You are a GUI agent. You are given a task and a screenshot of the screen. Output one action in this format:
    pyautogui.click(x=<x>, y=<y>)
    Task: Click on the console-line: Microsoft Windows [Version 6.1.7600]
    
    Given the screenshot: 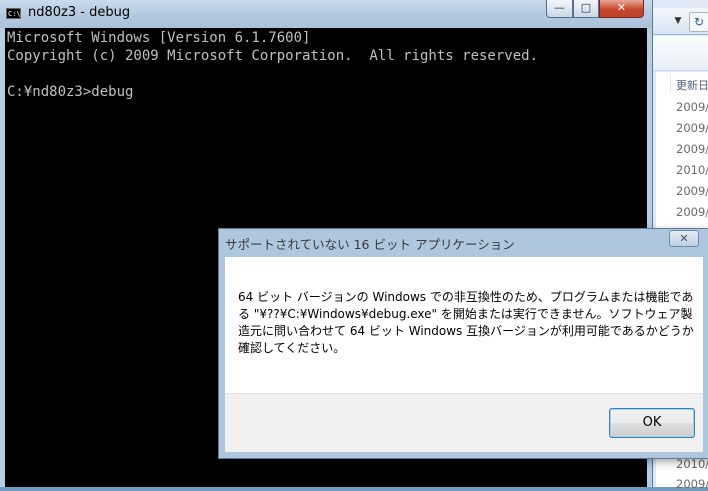 What is the action you would take?
    pyautogui.click(x=159, y=38)
    